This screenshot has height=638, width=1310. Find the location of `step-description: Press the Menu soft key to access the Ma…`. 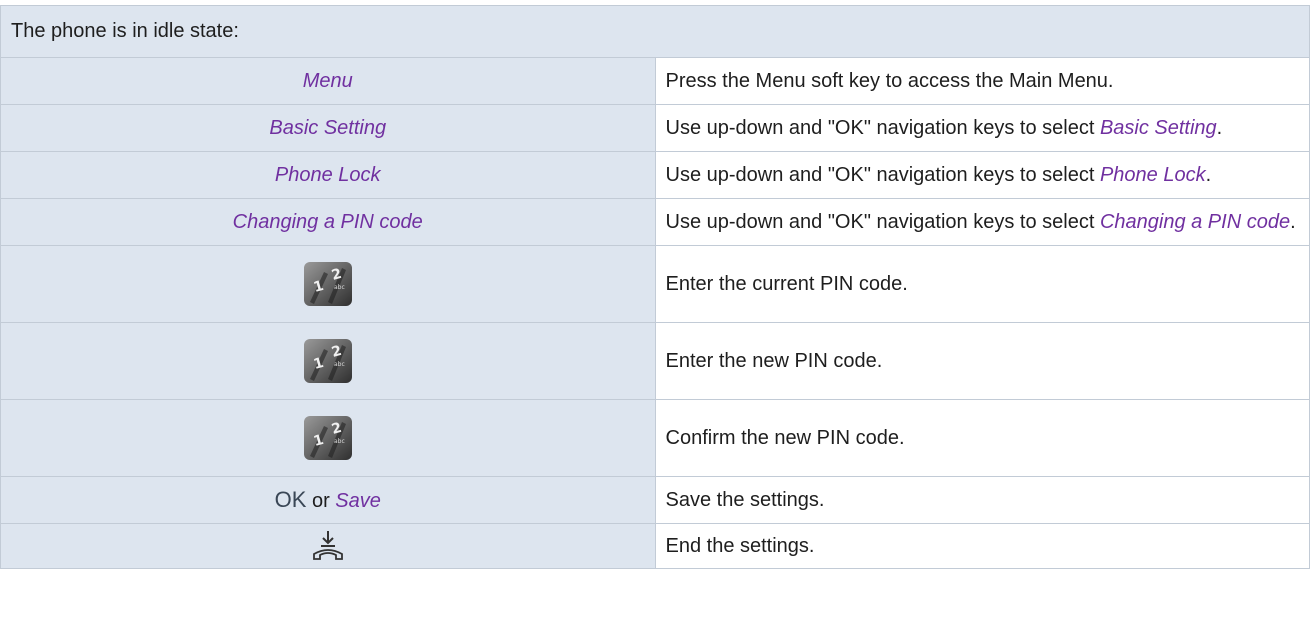

step-description: Press the Menu soft key to access the Ma… is located at coordinates (982, 81).